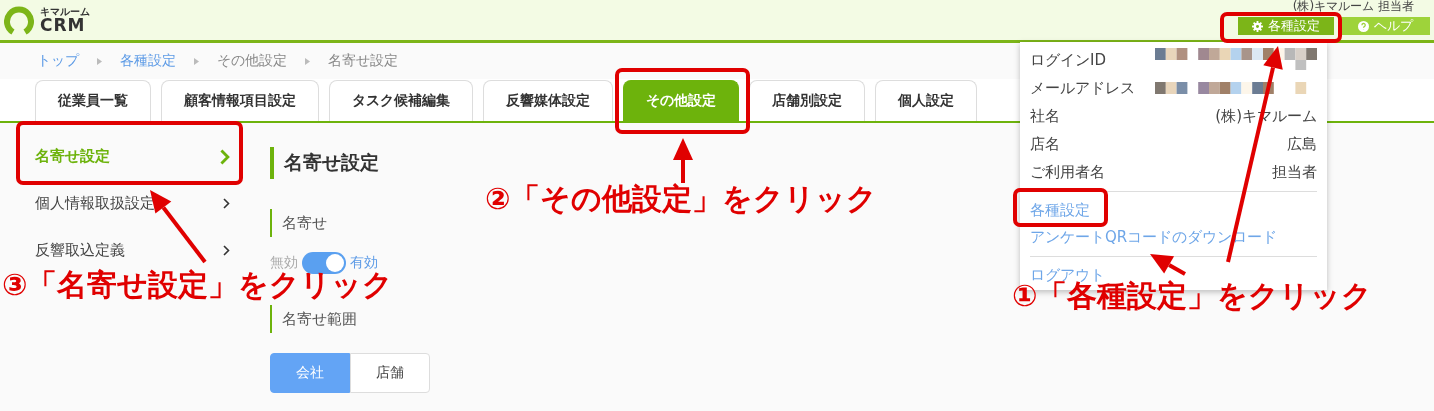 Image resolution: width=1434 pixels, height=411 pixels. I want to click on menu-link: 各種設定, so click(1060, 210).